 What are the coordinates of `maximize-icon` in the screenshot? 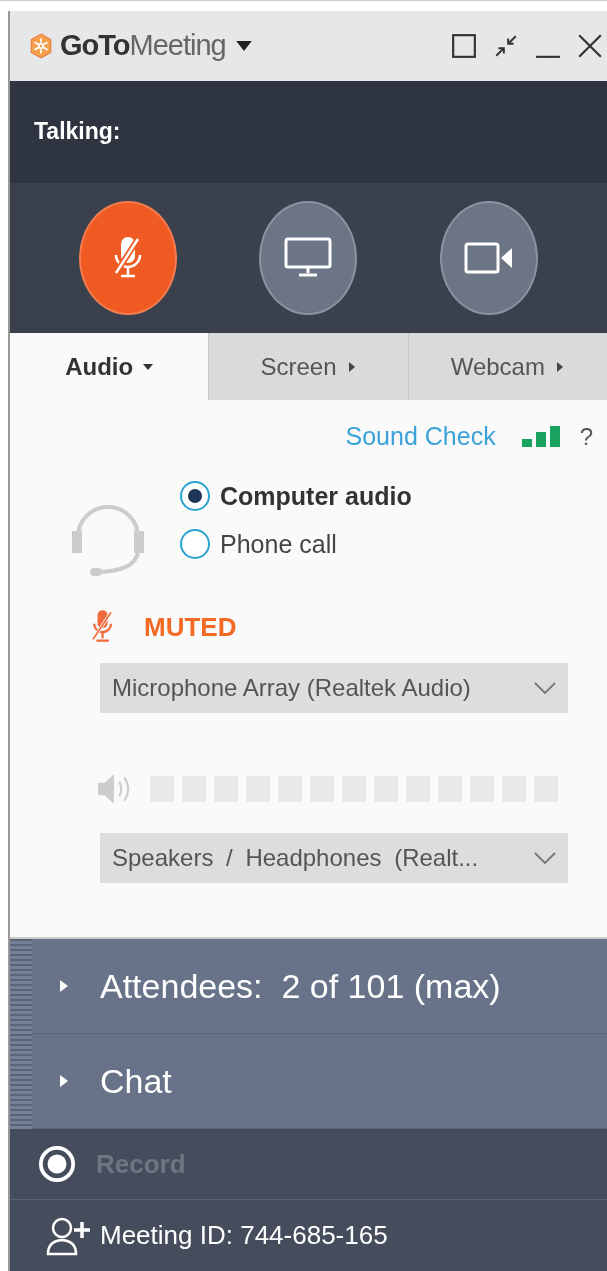 It's located at (464, 45).